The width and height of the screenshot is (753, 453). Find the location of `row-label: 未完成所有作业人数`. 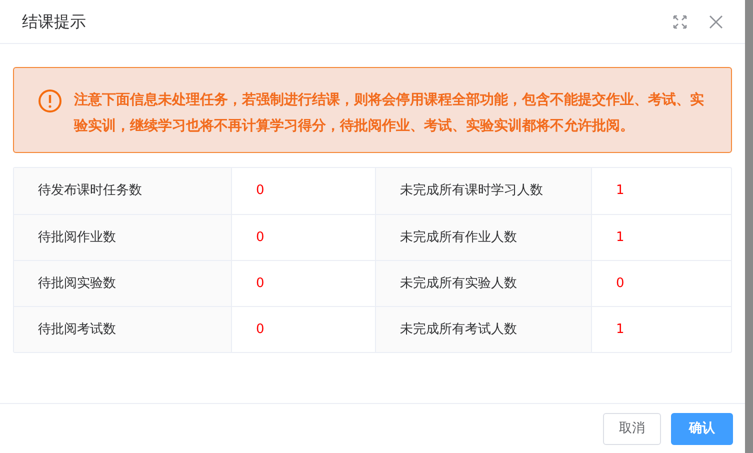

row-label: 未完成所有作业人数 is located at coordinates (483, 237).